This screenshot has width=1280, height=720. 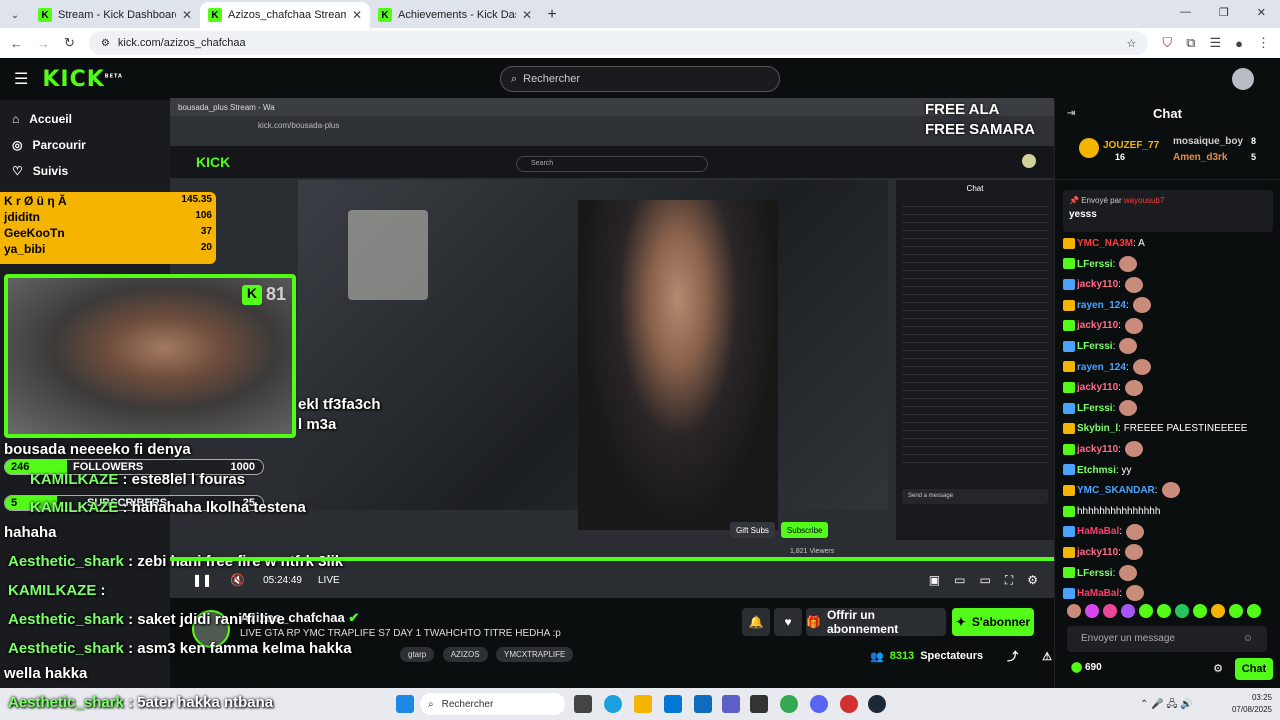 I want to click on extensions-icon: ⧉, so click(x=1190, y=43).